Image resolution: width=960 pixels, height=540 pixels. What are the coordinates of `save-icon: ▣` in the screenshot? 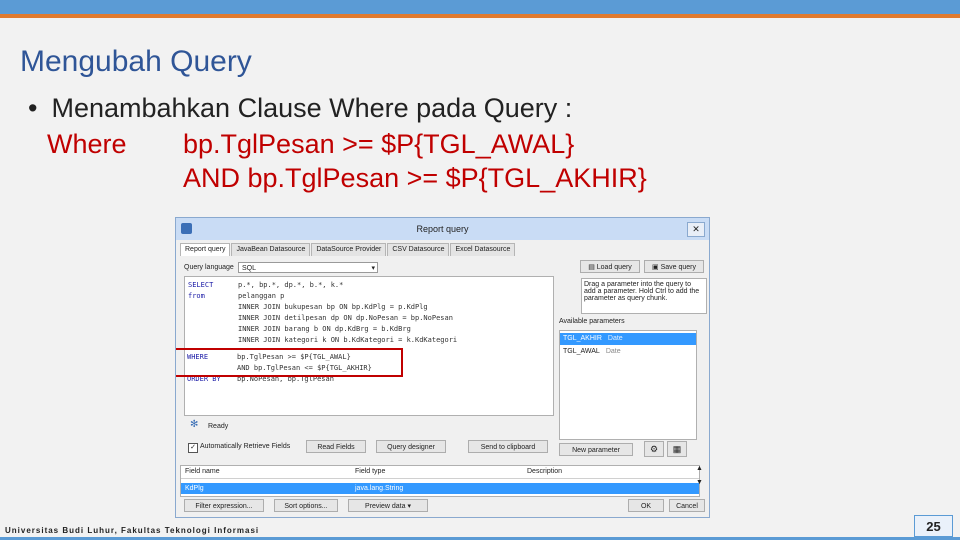 It's located at (655, 267).